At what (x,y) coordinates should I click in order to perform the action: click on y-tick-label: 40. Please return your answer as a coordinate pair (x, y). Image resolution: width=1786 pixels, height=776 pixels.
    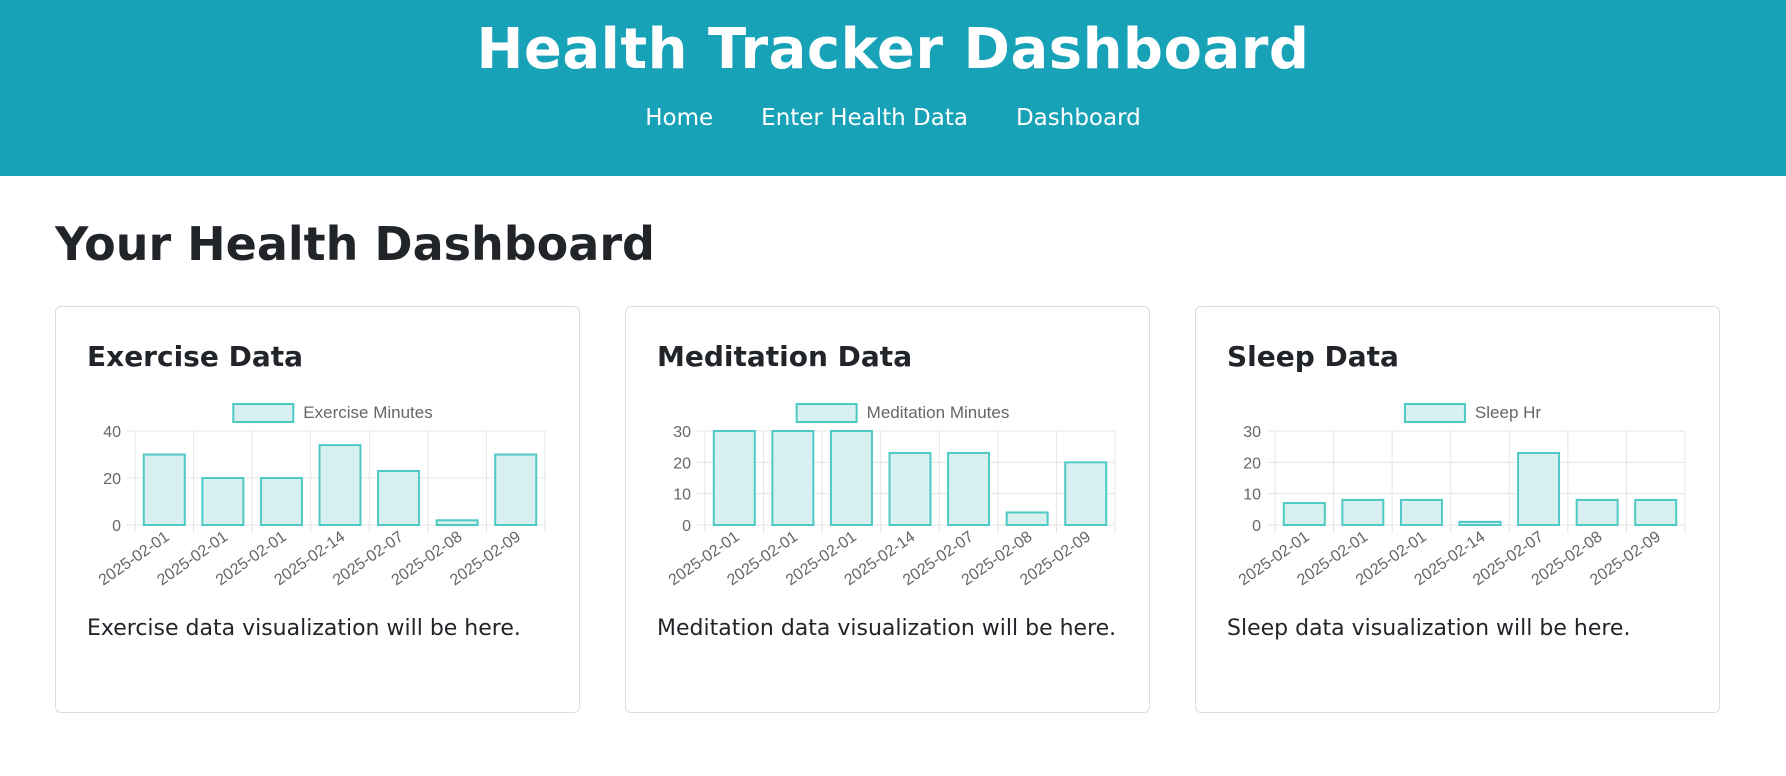
    Looking at the image, I should click on (112, 432).